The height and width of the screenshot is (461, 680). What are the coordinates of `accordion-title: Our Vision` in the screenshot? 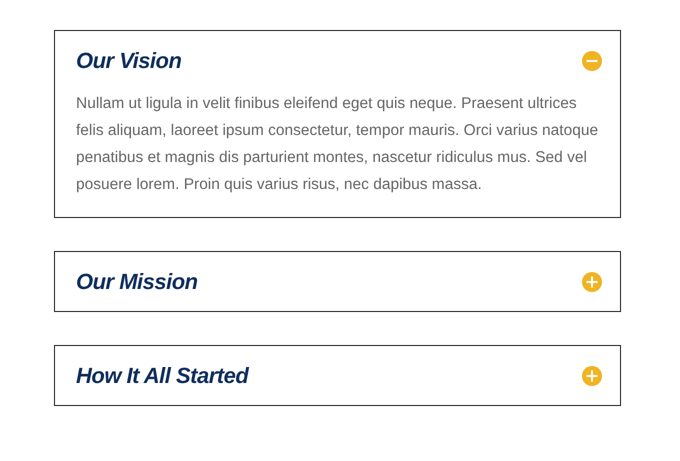 It's located at (129, 61).